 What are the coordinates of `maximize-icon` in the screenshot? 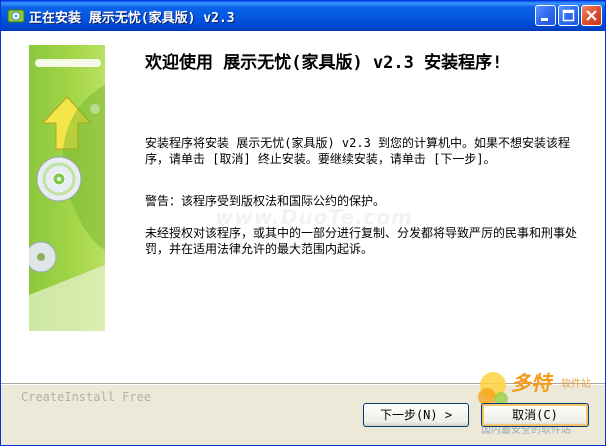 It's located at (568, 15).